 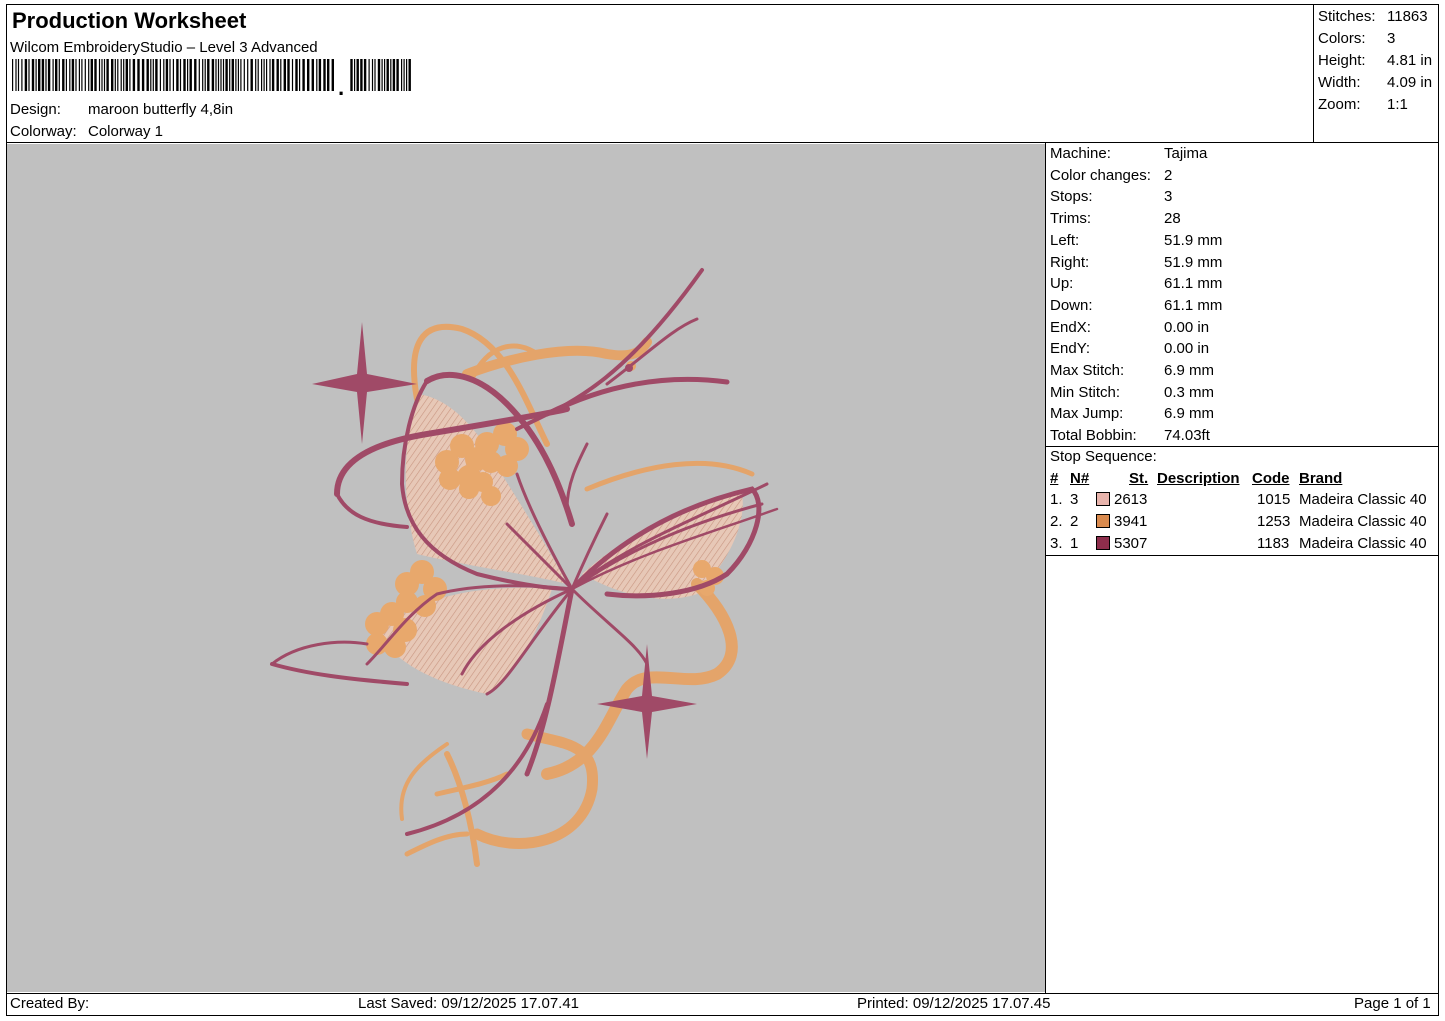 I want to click on stop-sequence-divider, so click(x=1242, y=555).